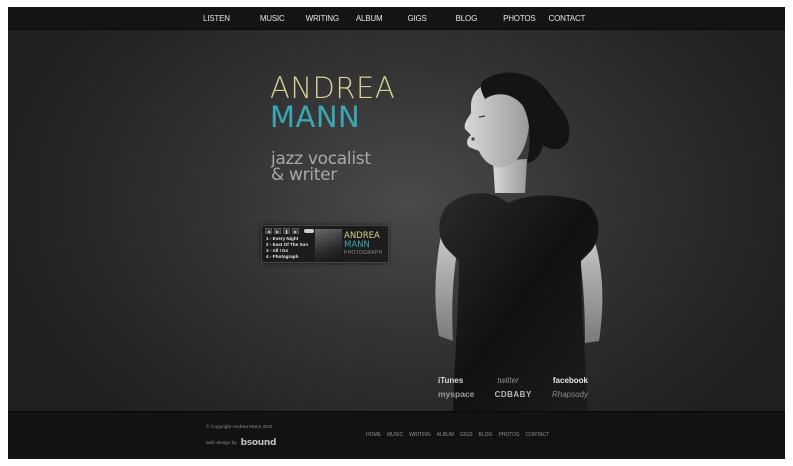  I want to click on nav-item-contact: CONTACT, so click(567, 18).